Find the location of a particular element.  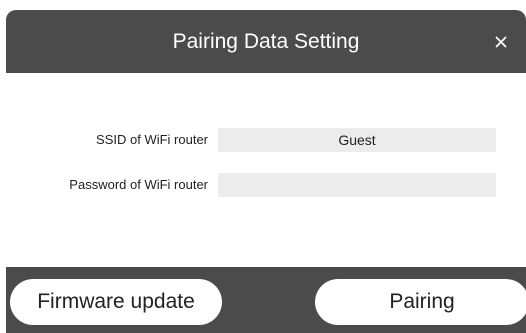

firmware-update-button: Firmware update is located at coordinates (116, 302).